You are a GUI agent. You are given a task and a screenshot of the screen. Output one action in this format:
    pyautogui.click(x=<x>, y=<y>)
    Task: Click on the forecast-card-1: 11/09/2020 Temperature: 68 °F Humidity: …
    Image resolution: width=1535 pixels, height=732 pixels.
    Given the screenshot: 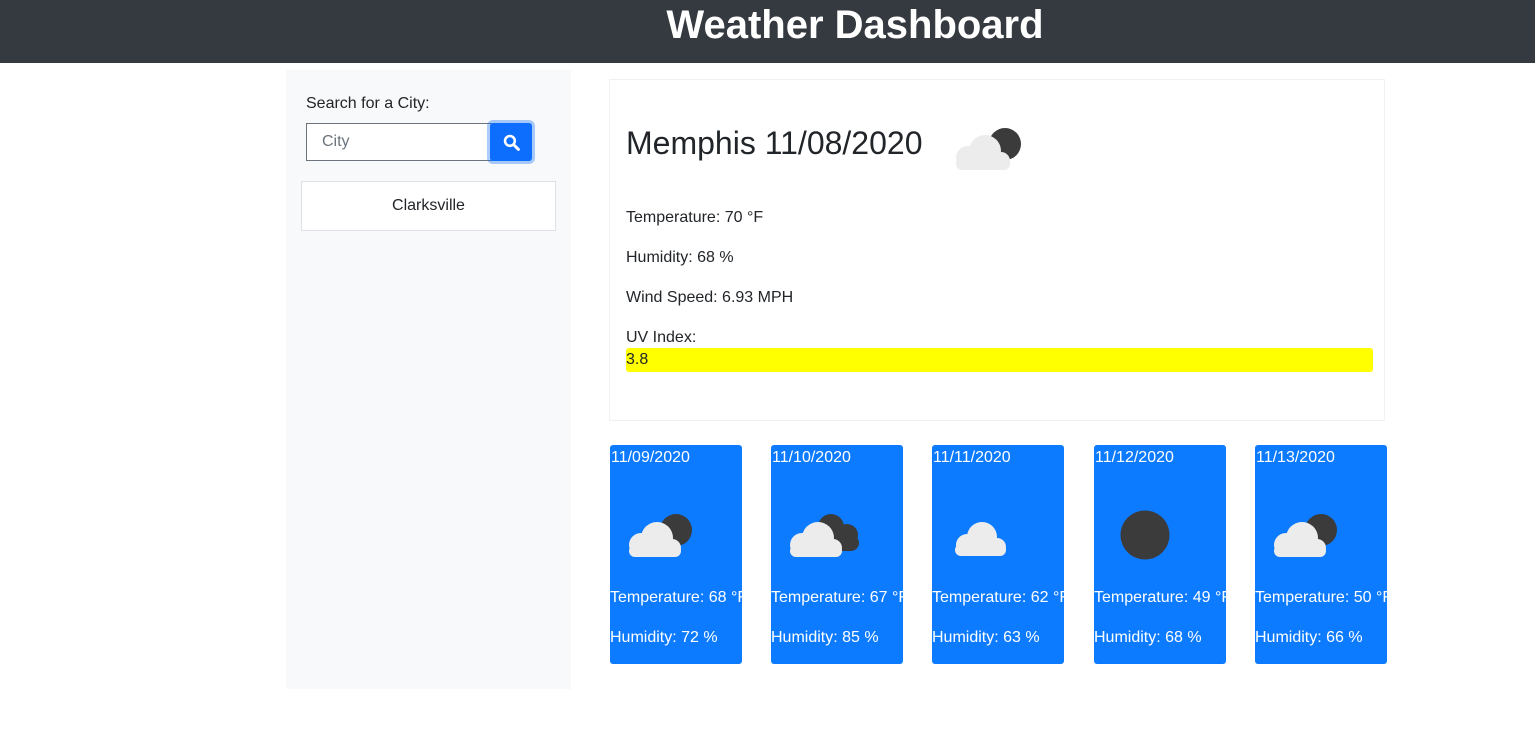 What is the action you would take?
    pyautogui.click(x=676, y=554)
    